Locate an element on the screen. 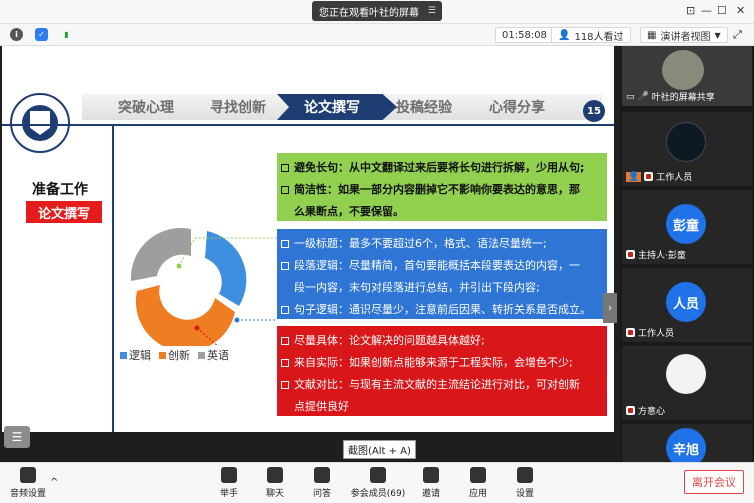 Image resolution: width=754 pixels, height=503 pixels. viewers-count: 👤 118人看过 is located at coordinates (591, 35).